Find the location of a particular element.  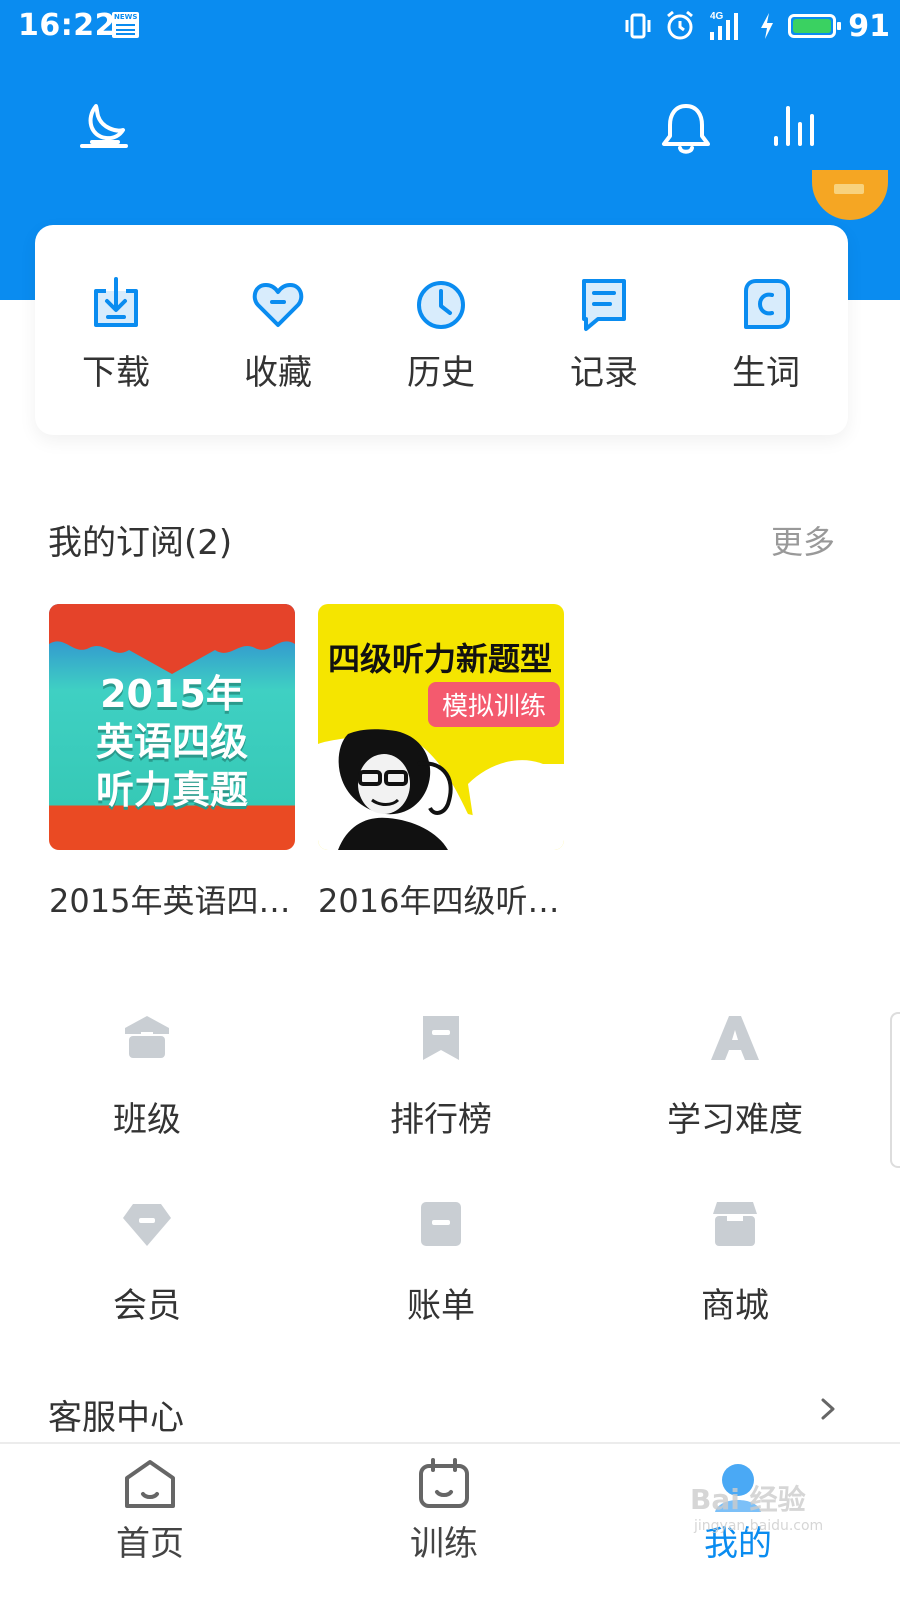

watermark: Bai 经验 jingyan.baidu.com is located at coordinates (757, 1508).